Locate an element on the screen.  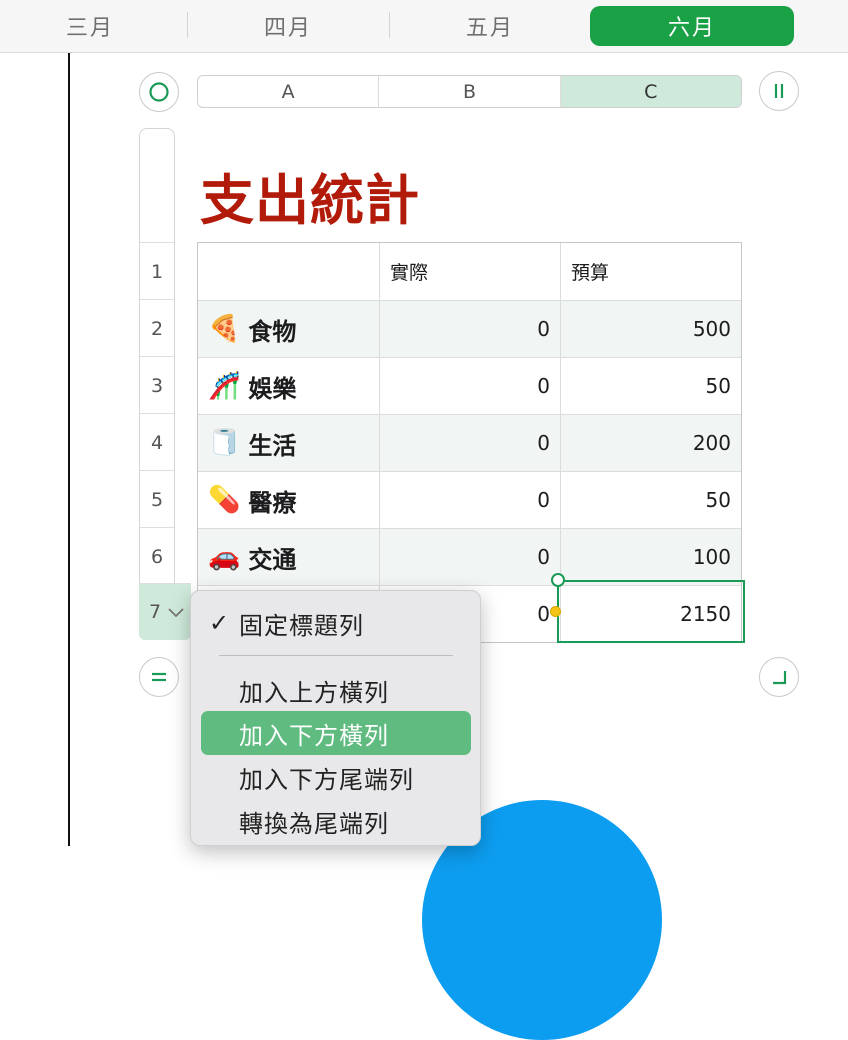
row-header-7: 7 is located at coordinates (165, 611).